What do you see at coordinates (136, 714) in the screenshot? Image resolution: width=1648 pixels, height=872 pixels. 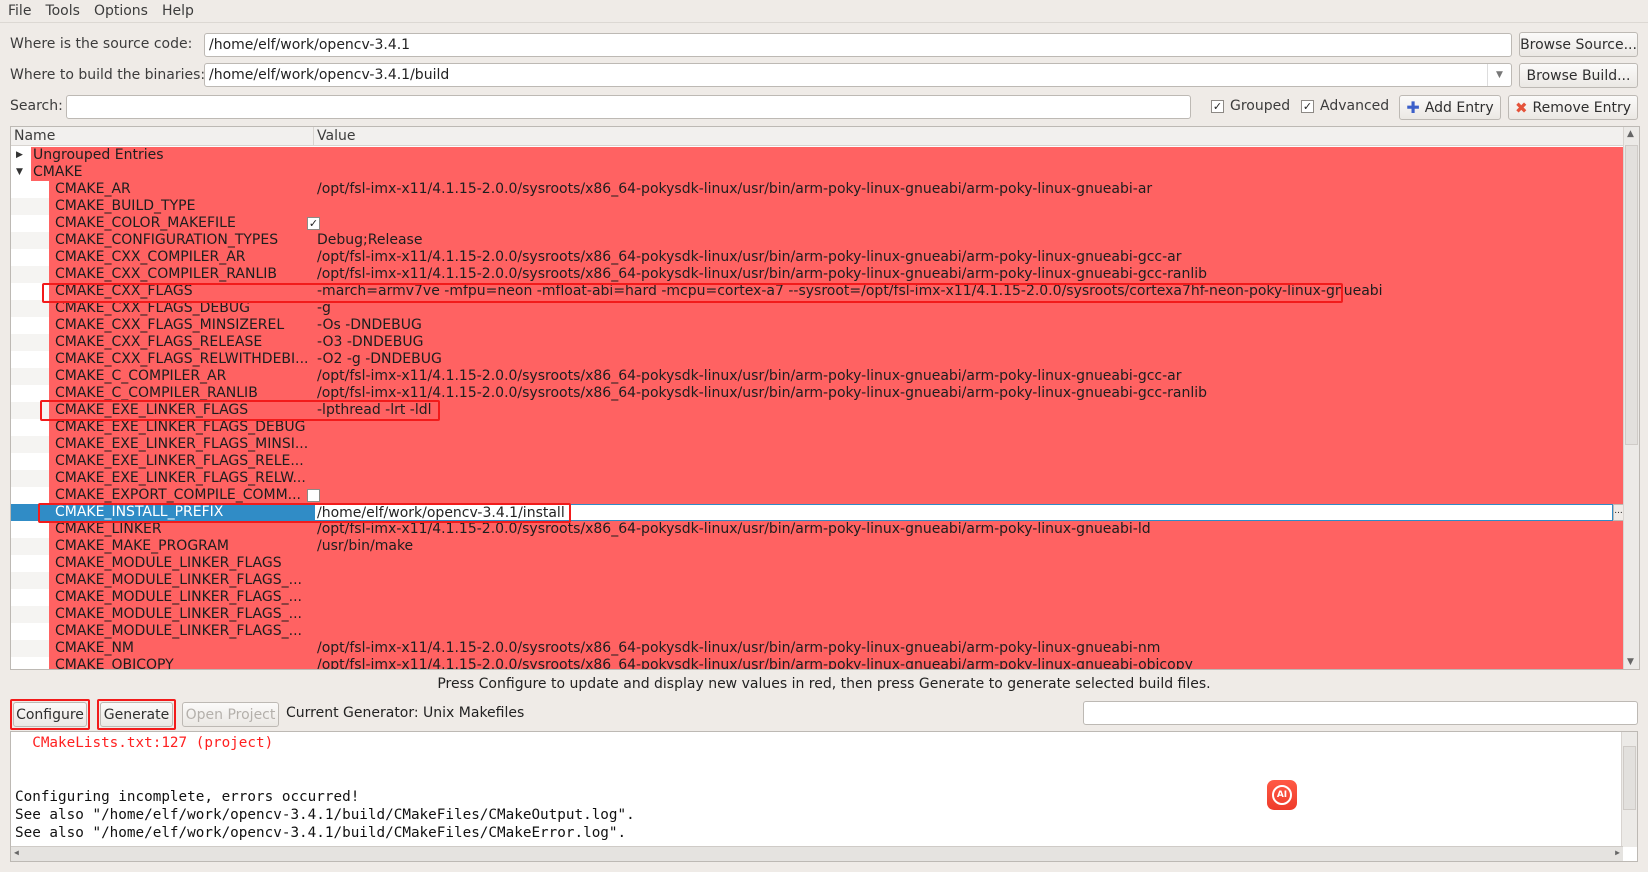 I see `generate-button: Generate` at bounding box center [136, 714].